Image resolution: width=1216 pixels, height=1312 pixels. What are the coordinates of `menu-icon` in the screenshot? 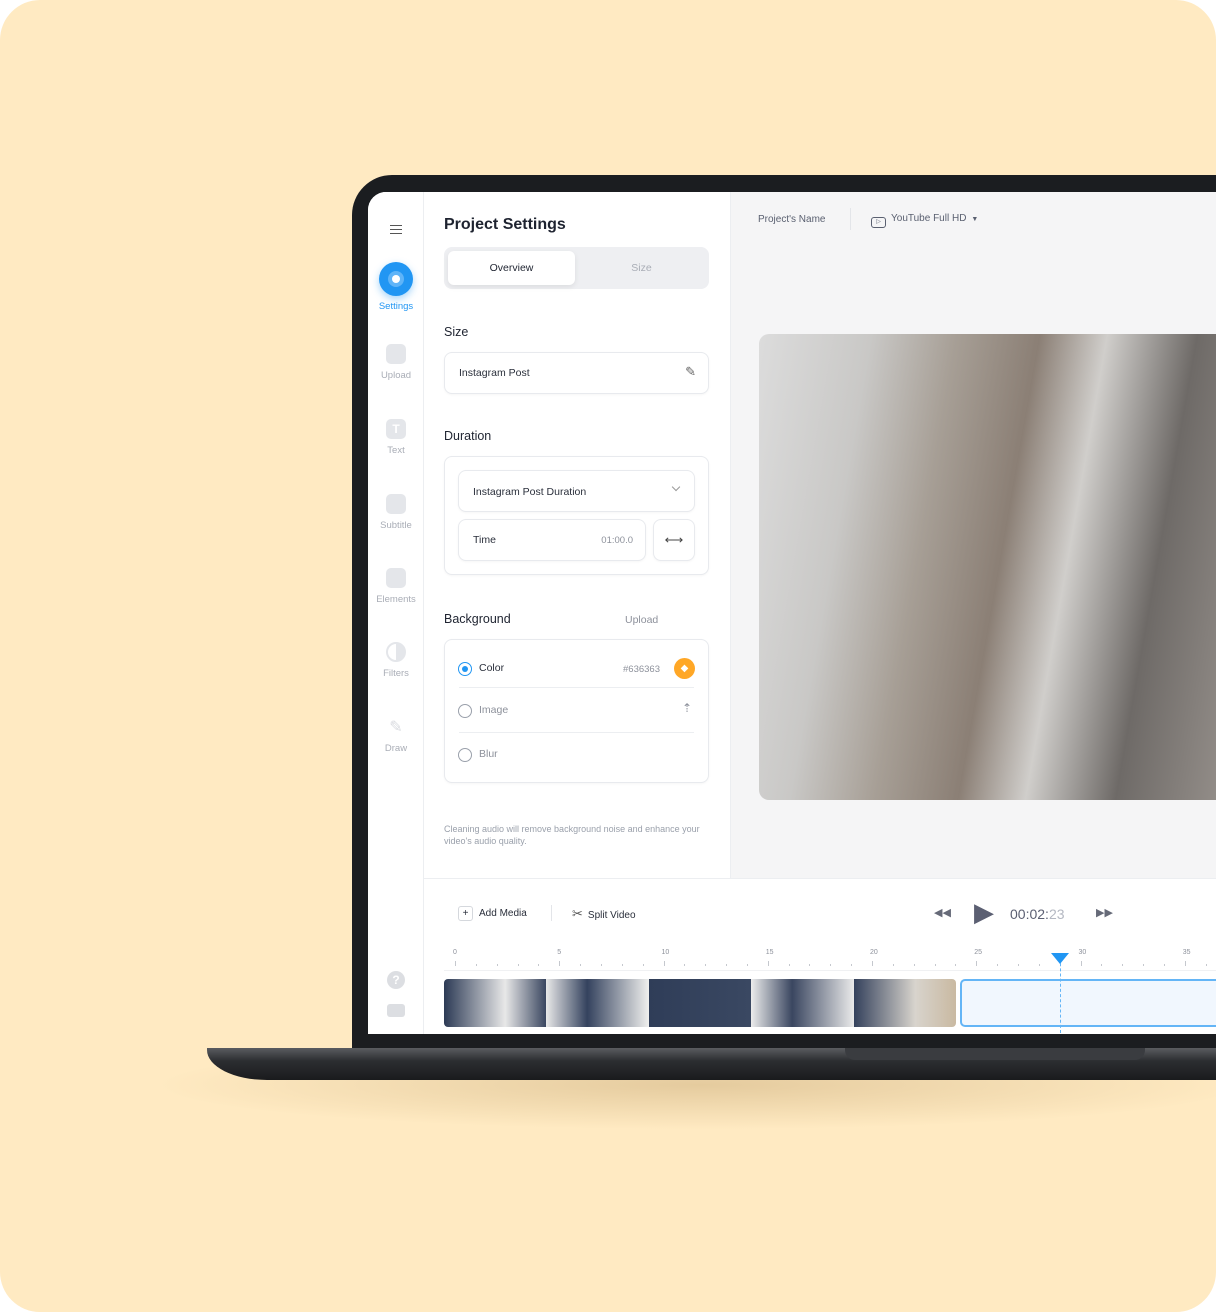 It's located at (396, 229).